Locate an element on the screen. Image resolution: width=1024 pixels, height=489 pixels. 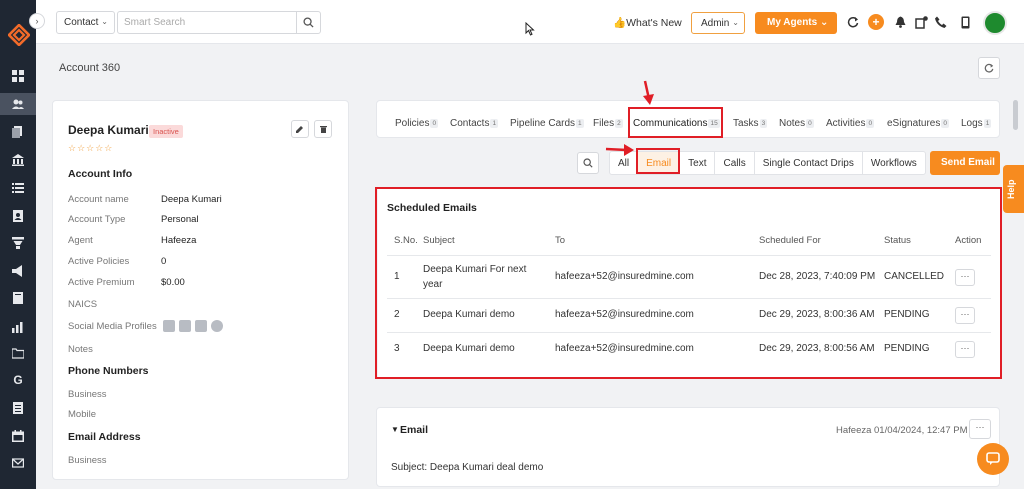
dashboard-icon is located at coordinates (18, 76).